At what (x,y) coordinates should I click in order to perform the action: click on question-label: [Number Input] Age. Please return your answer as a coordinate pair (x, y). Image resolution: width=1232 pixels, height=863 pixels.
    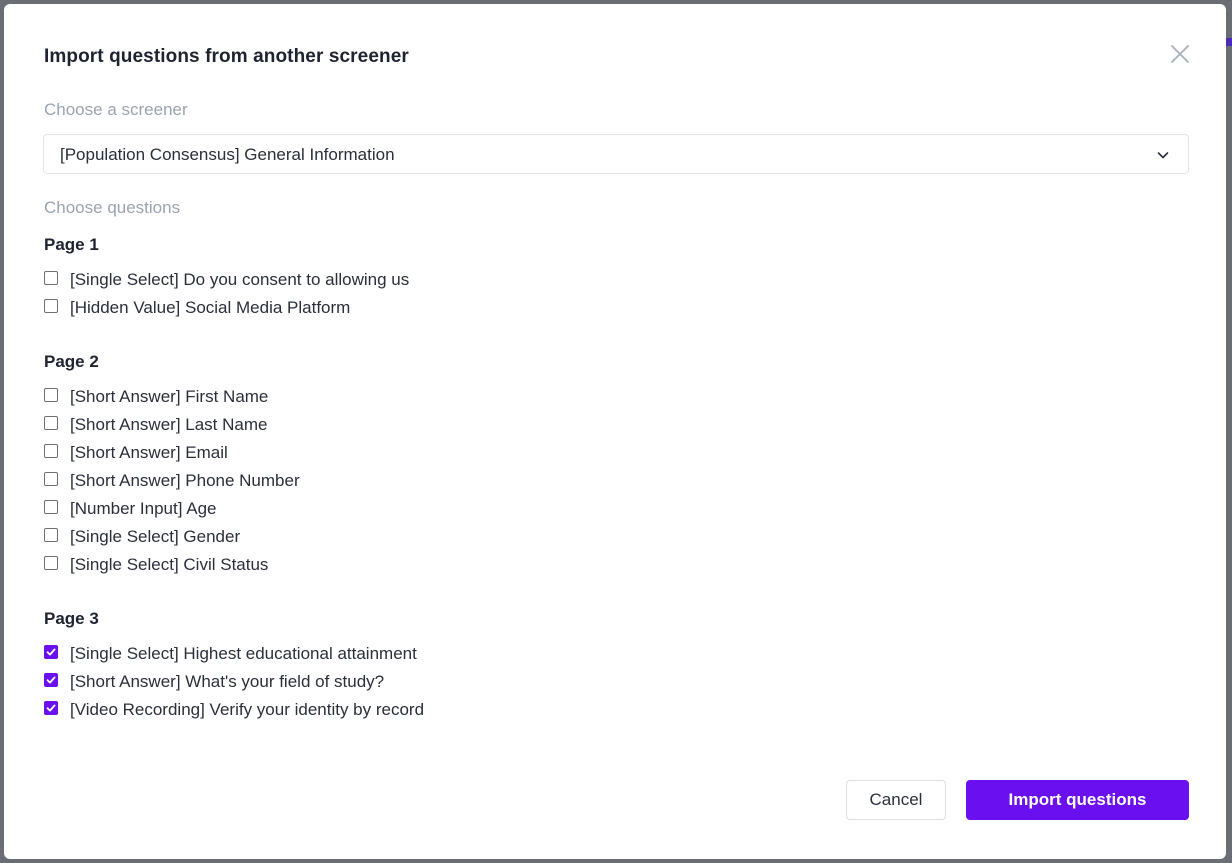
    Looking at the image, I should click on (143, 508).